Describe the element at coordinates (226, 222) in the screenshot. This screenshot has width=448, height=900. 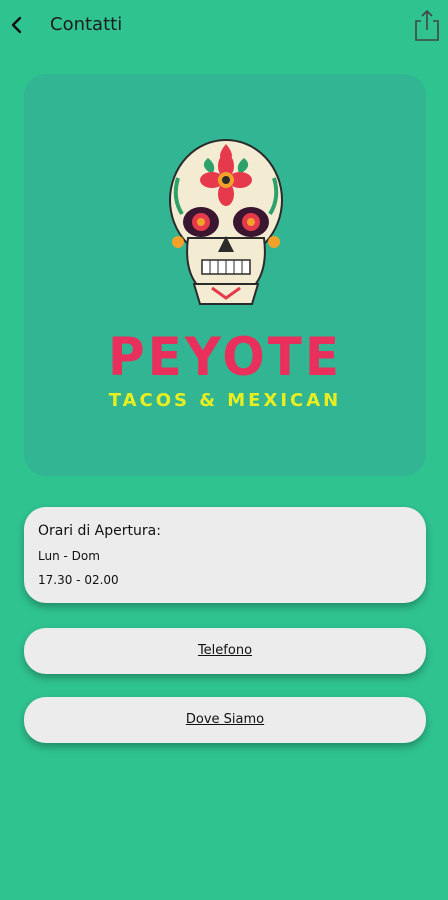
I see `sugar-skull-logo` at that location.